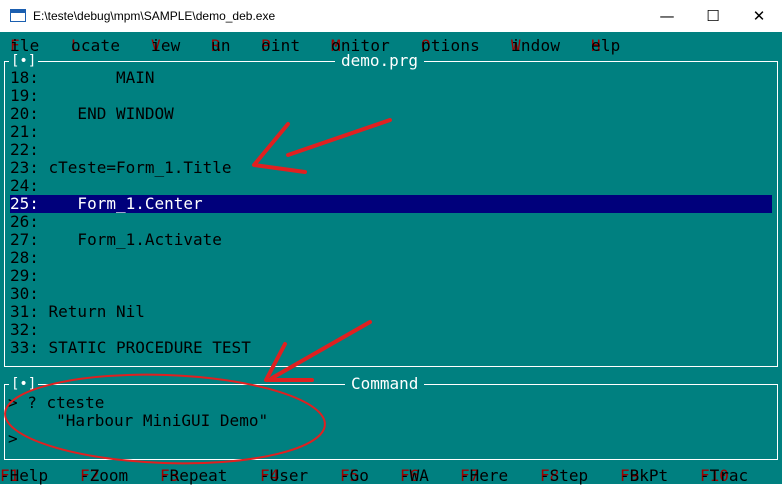 Image resolution: width=782 pixels, height=485 pixels. What do you see at coordinates (130, 348) in the screenshot?
I see `code-line: 33: STATIC PROCEDURE TEST` at bounding box center [130, 348].